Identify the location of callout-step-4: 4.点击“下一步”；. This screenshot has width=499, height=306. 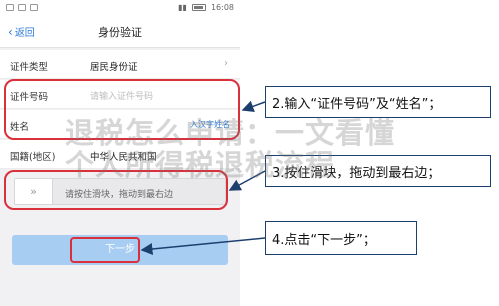
(341, 238).